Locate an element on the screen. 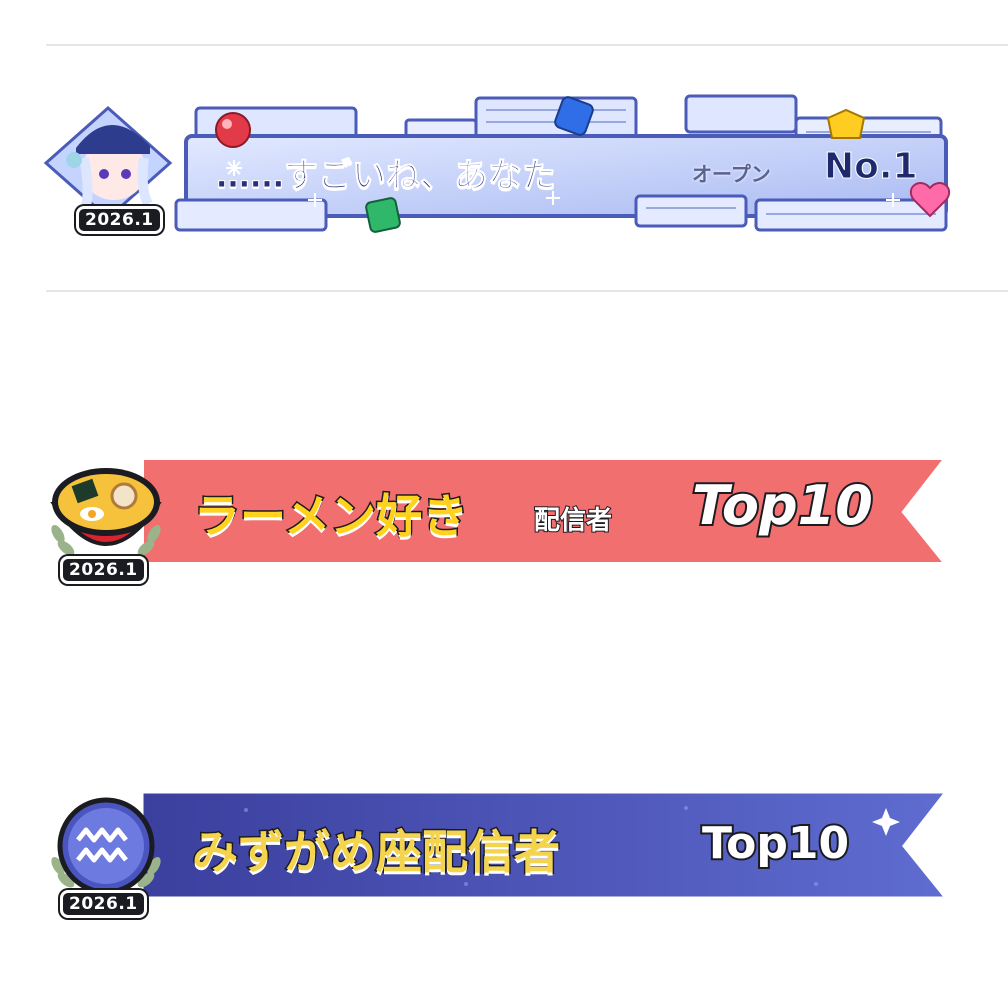  green-gem-icon is located at coordinates (383, 215).